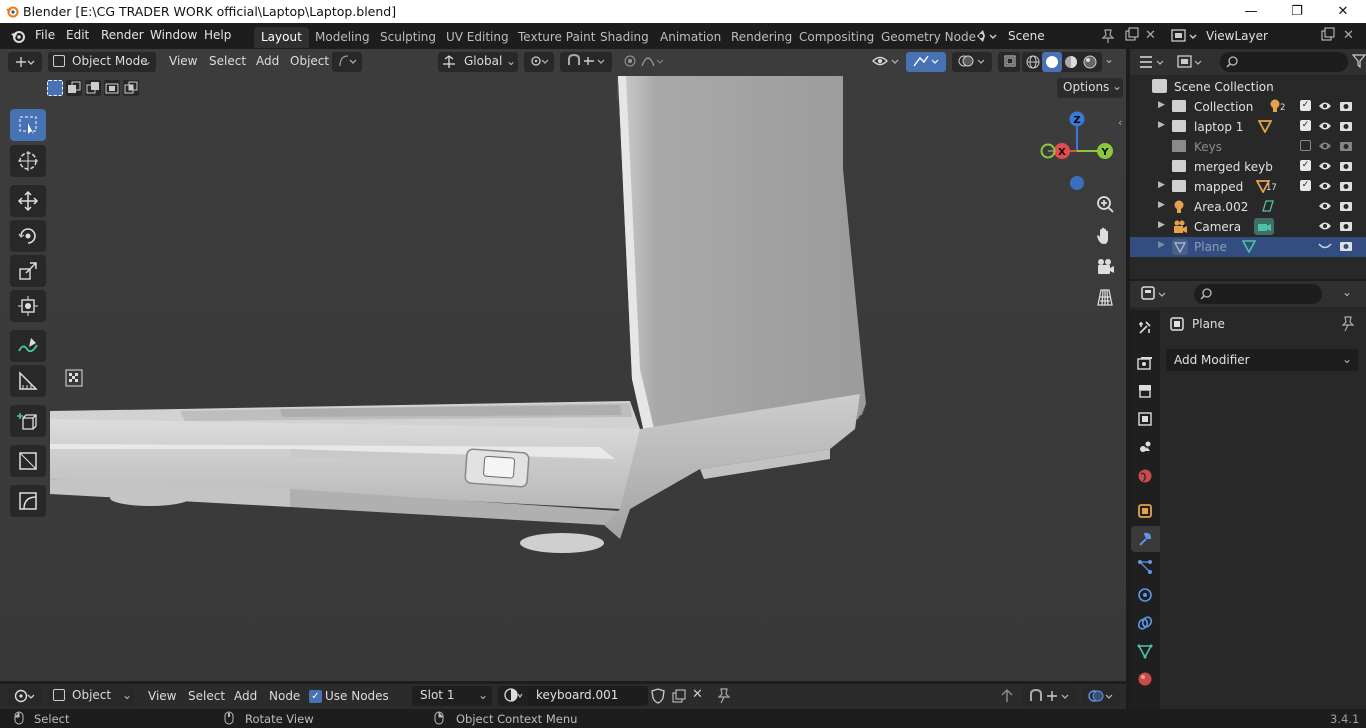  I want to click on tab-modifier-icon, so click(1145, 539).